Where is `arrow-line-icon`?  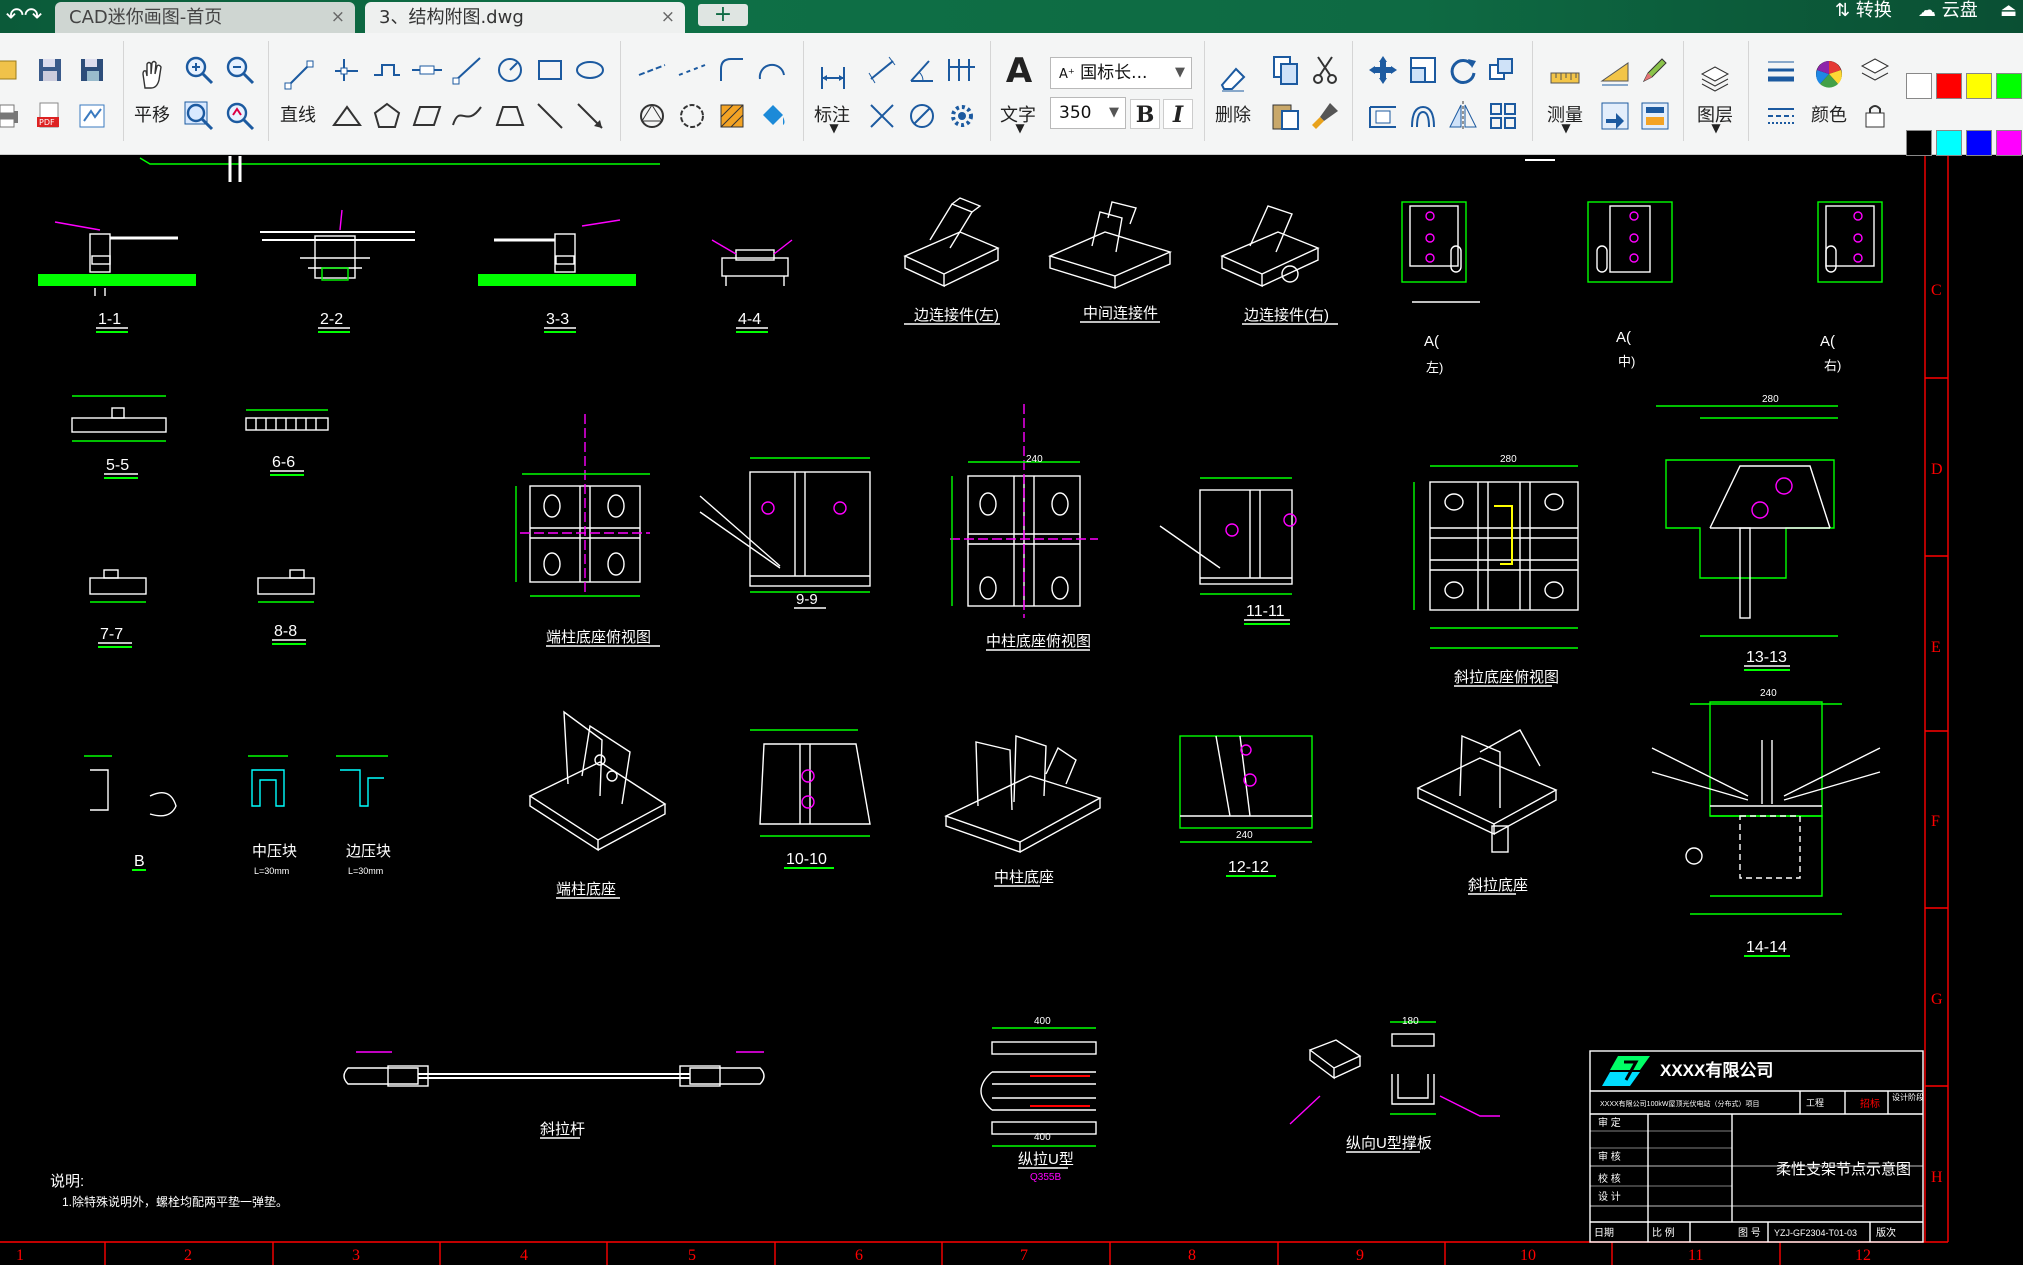 arrow-line-icon is located at coordinates (590, 116).